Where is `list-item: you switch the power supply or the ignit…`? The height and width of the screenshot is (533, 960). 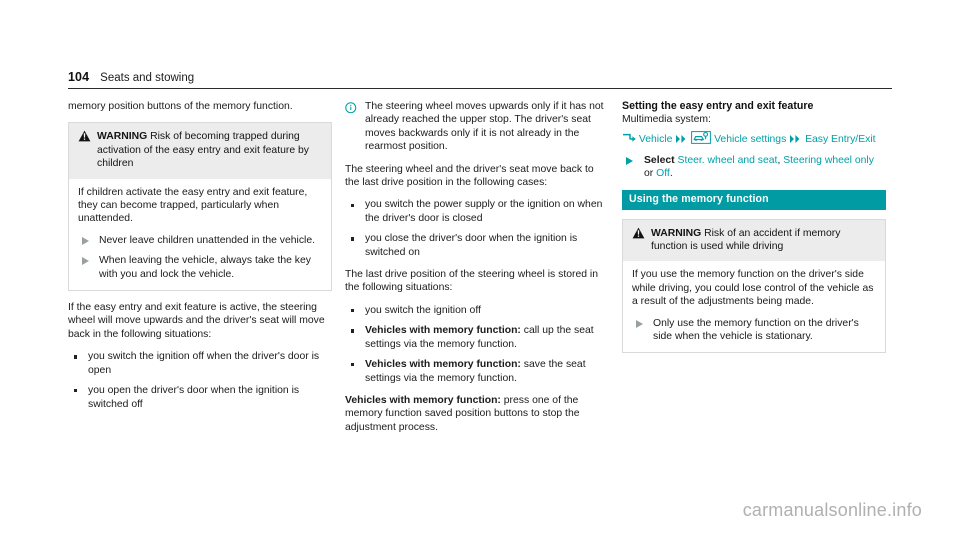
list-item: you switch the power supply or the ignit… is located at coordinates (477, 211).